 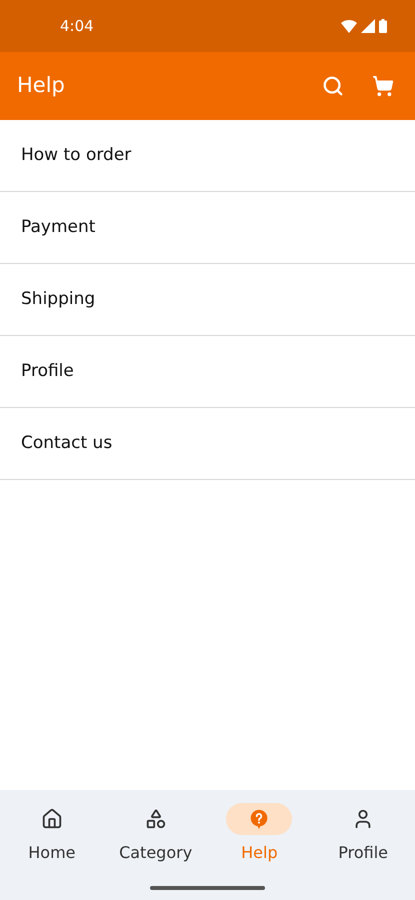 I want to click on battery-icon, so click(x=383, y=26).